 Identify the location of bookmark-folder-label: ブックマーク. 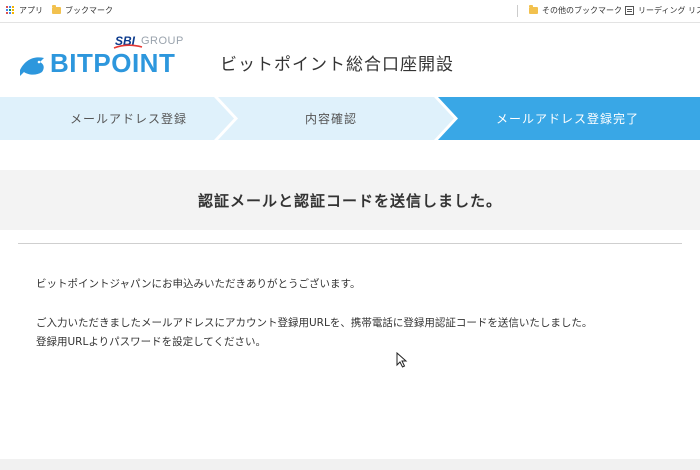
(89, 10).